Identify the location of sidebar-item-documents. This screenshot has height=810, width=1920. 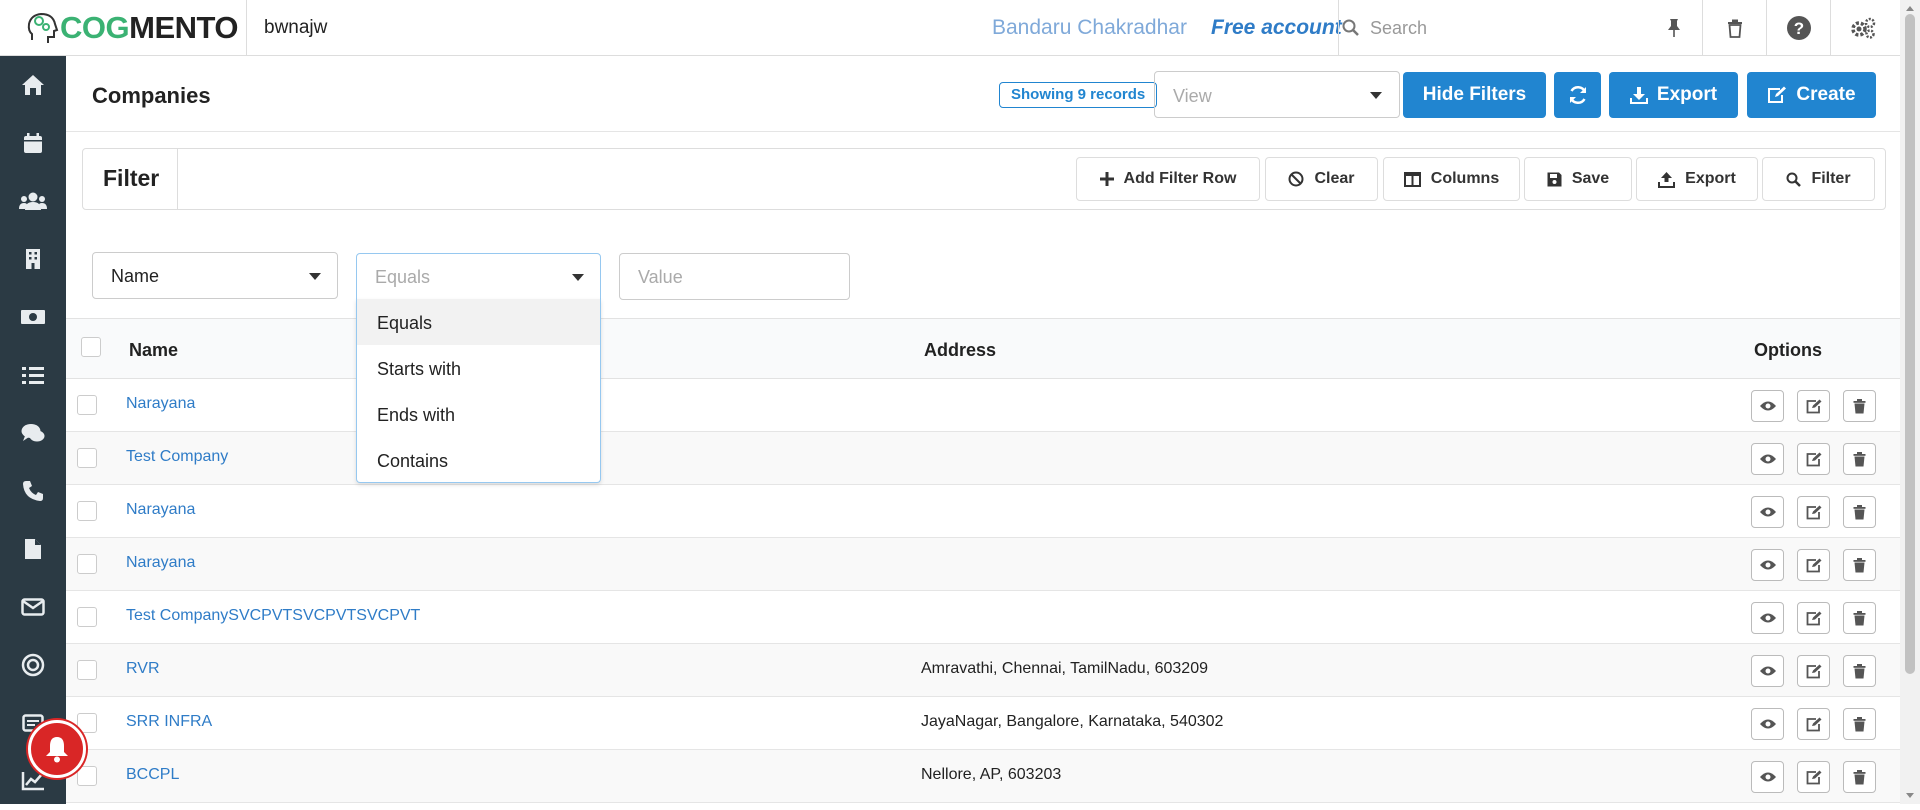
(33, 549).